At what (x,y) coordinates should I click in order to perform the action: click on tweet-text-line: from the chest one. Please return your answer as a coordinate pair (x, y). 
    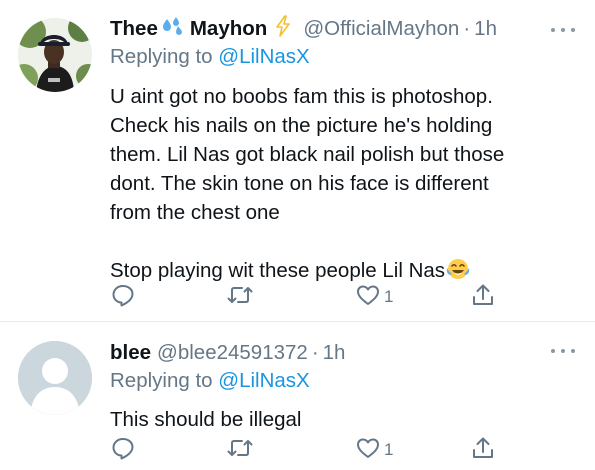
    Looking at the image, I should click on (195, 212).